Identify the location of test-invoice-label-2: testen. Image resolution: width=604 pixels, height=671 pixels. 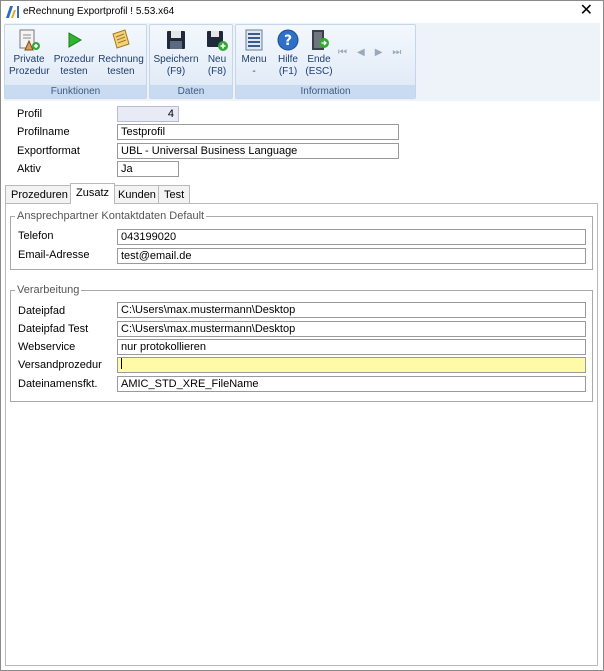
(121, 71).